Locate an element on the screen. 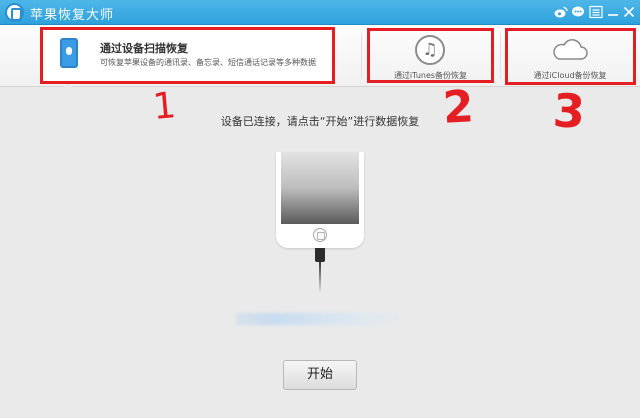  connection-status: 设备已连接，请点击“开始”进行数据恢复 is located at coordinates (320, 121).